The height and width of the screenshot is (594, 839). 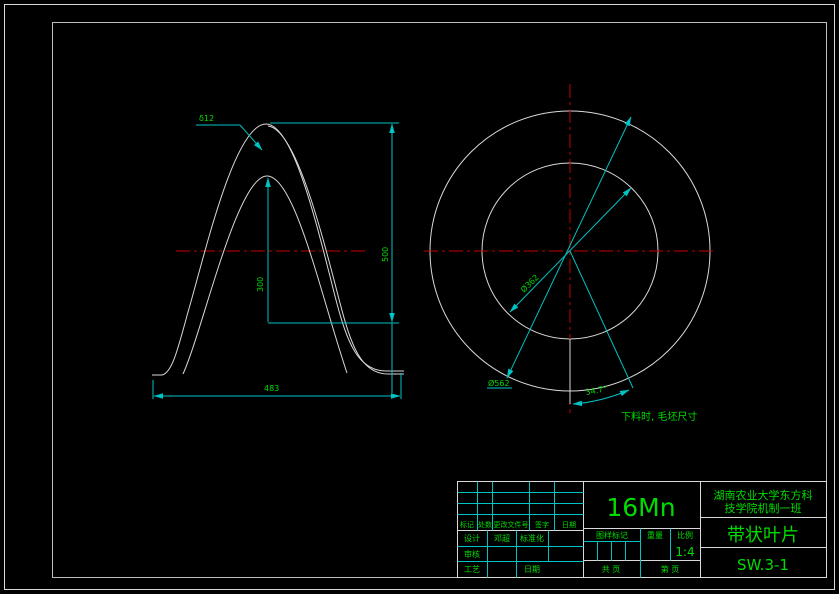 What do you see at coordinates (684, 552) in the screenshot?
I see `scale-value: 1:4` at bounding box center [684, 552].